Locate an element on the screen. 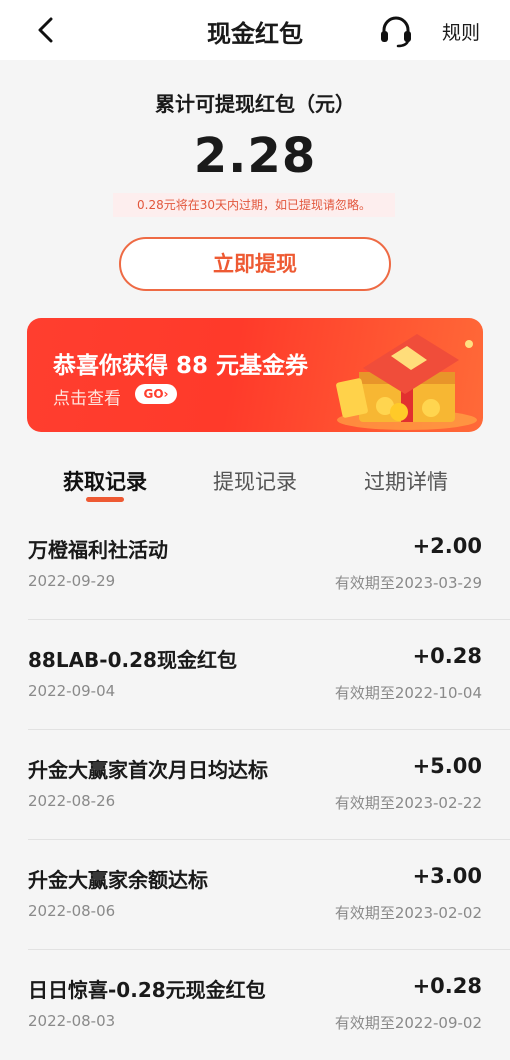 The height and width of the screenshot is (1060, 510). record-validity: 有效期至2023-03-29 is located at coordinates (408, 583).